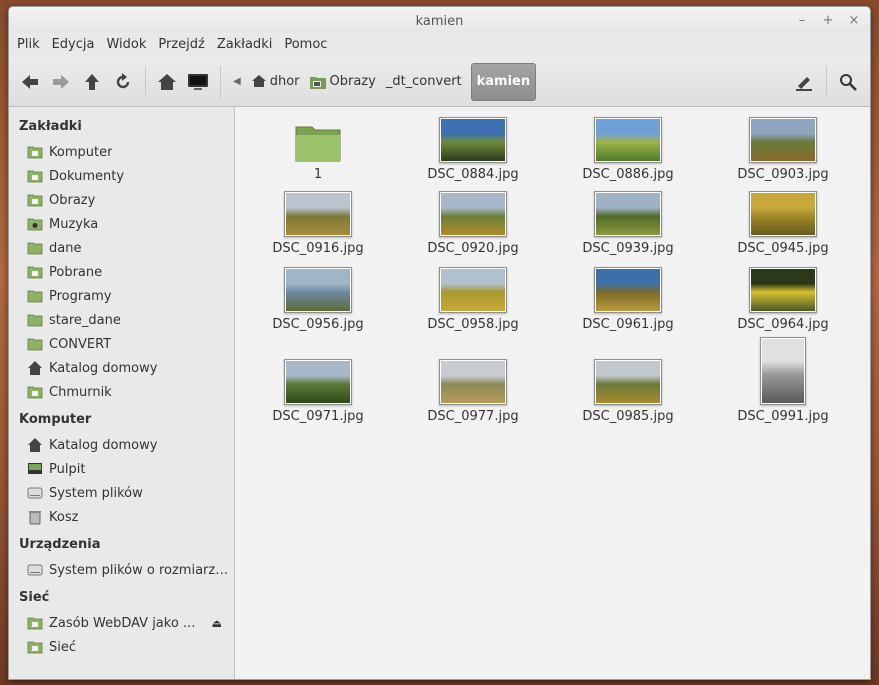 This screenshot has width=879, height=685. I want to click on home-button, so click(167, 82).